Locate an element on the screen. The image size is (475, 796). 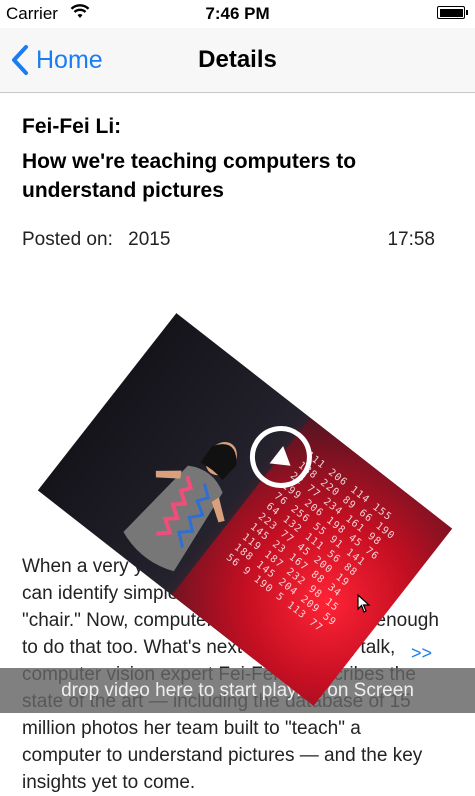
duration-label: 17:58 is located at coordinates (411, 239).